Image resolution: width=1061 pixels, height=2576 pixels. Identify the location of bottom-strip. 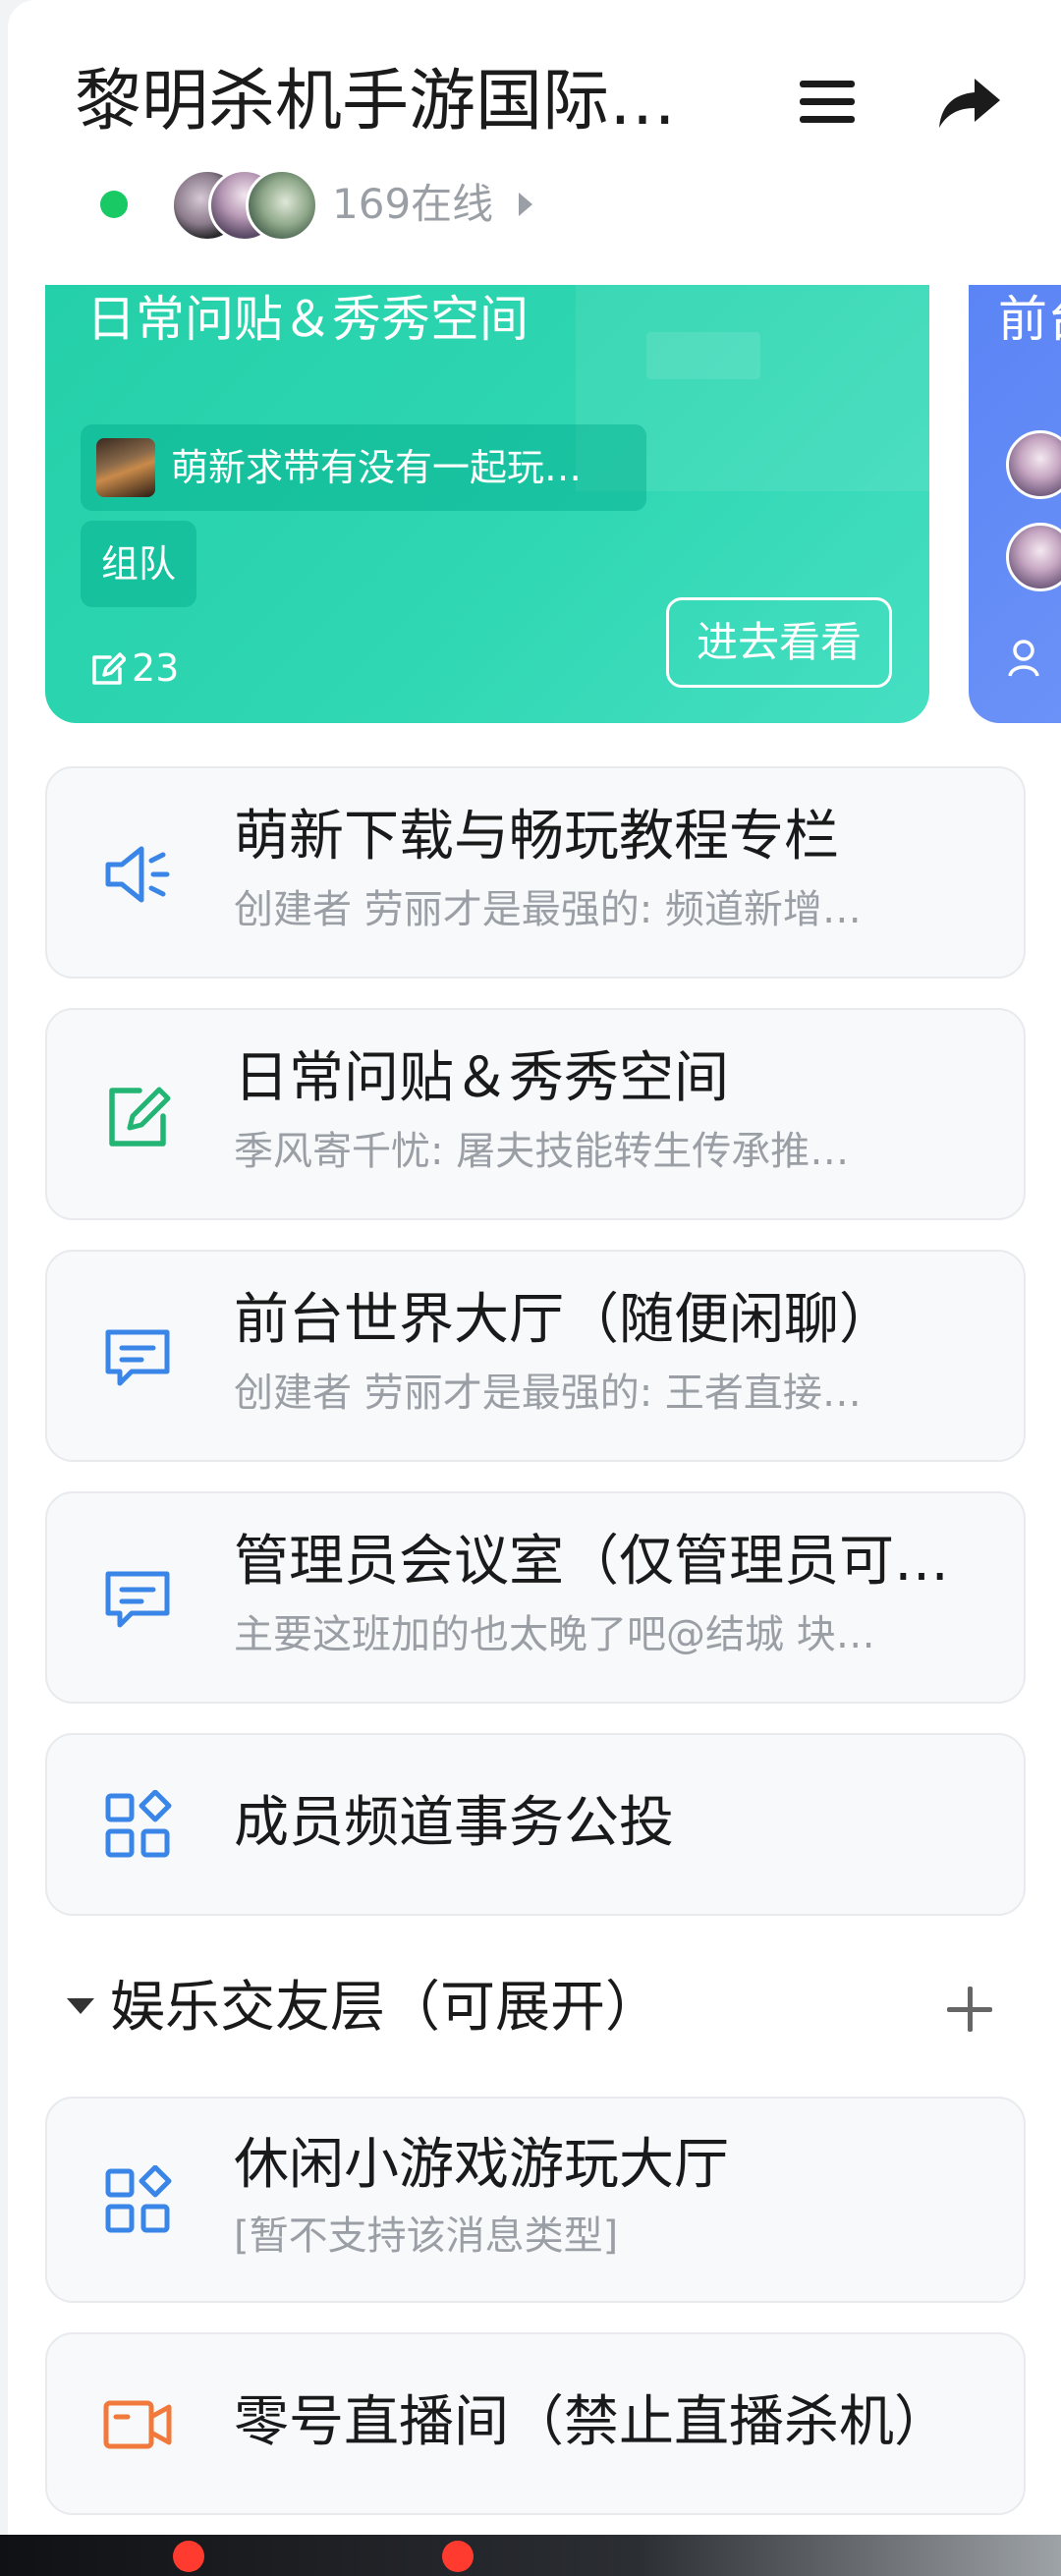
(530, 2555).